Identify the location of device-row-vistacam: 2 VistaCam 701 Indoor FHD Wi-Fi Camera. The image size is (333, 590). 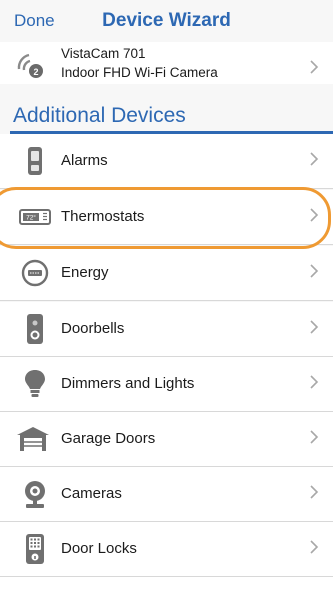
(166, 63).